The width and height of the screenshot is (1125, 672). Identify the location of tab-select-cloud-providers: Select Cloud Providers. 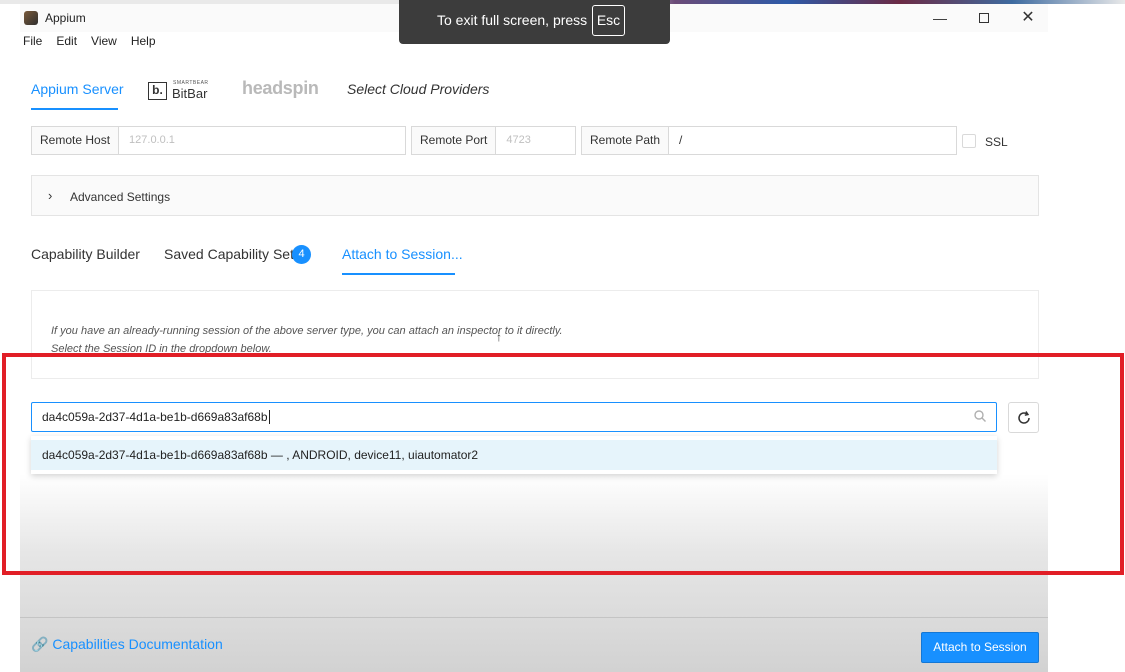
(418, 89).